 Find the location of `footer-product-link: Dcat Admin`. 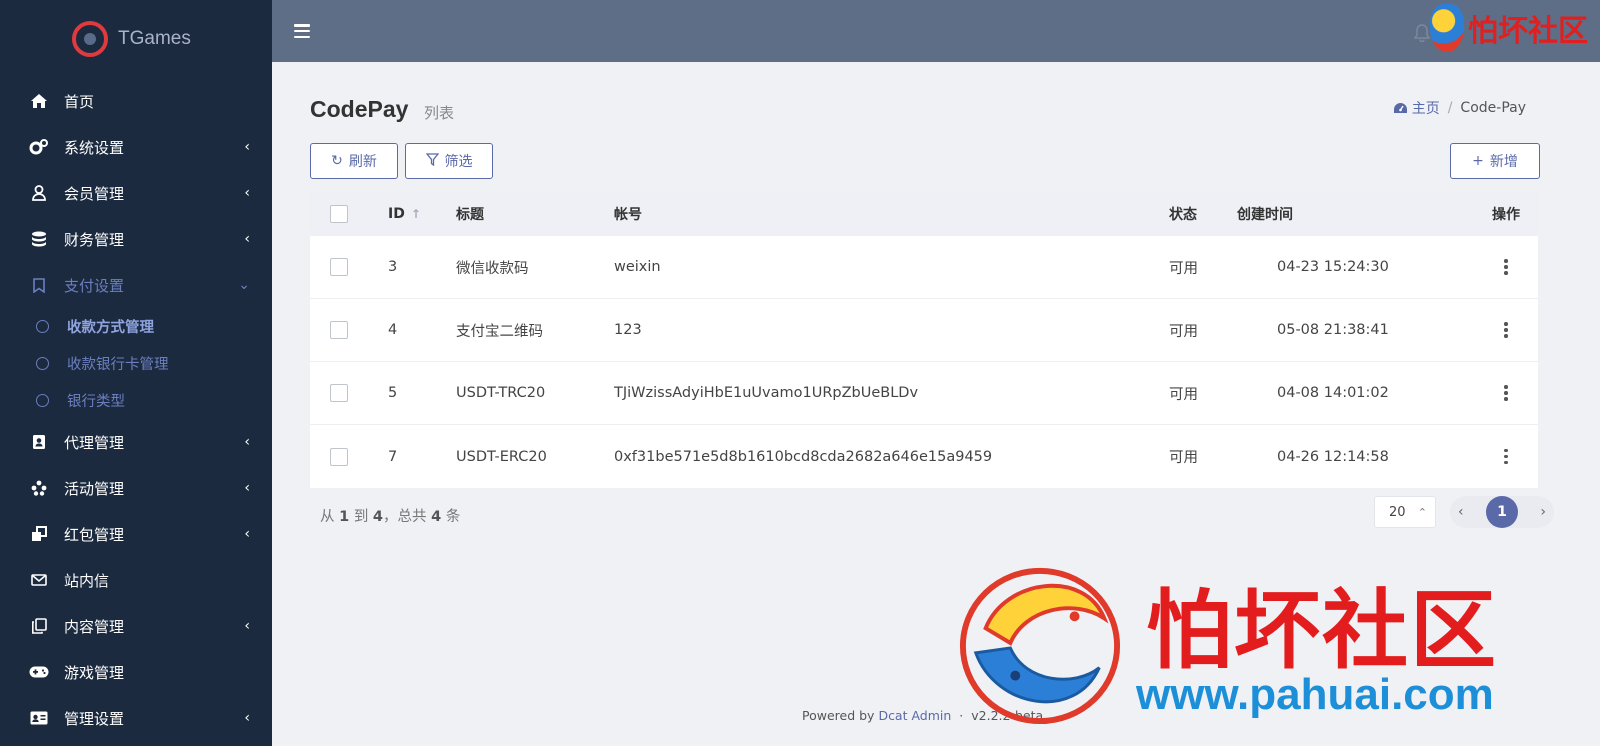

footer-product-link: Dcat Admin is located at coordinates (914, 715).